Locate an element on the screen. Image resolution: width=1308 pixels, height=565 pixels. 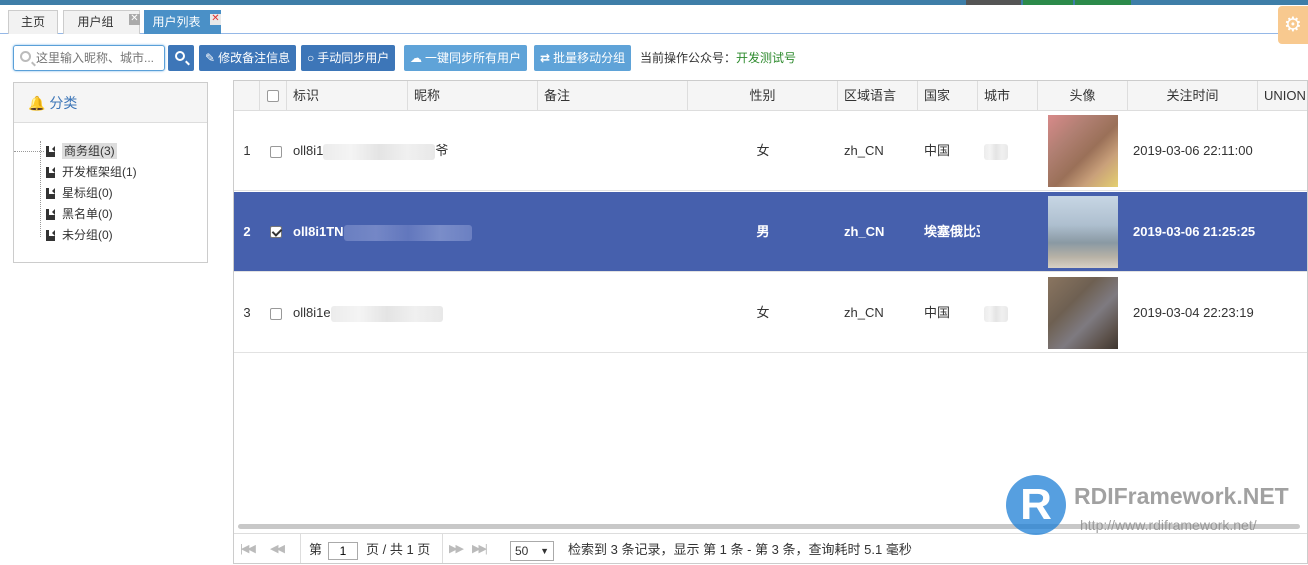
tree-item-starred: 星标组(0) is located at coordinates (88, 193).